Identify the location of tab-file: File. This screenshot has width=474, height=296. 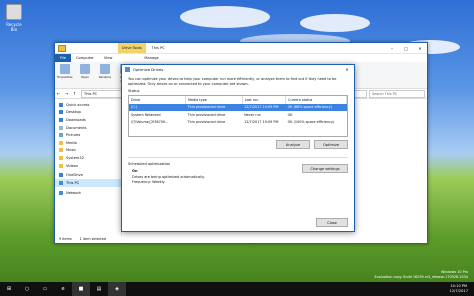
(63, 58).